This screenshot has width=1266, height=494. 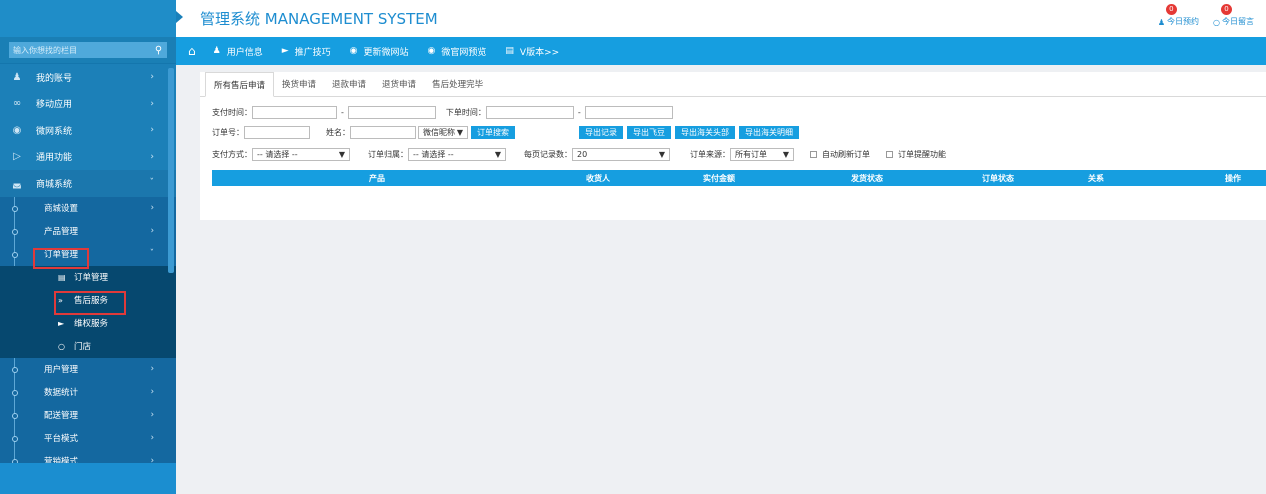 I want to click on sub-item-user-management: 用户管理 ›, so click(x=88, y=369).